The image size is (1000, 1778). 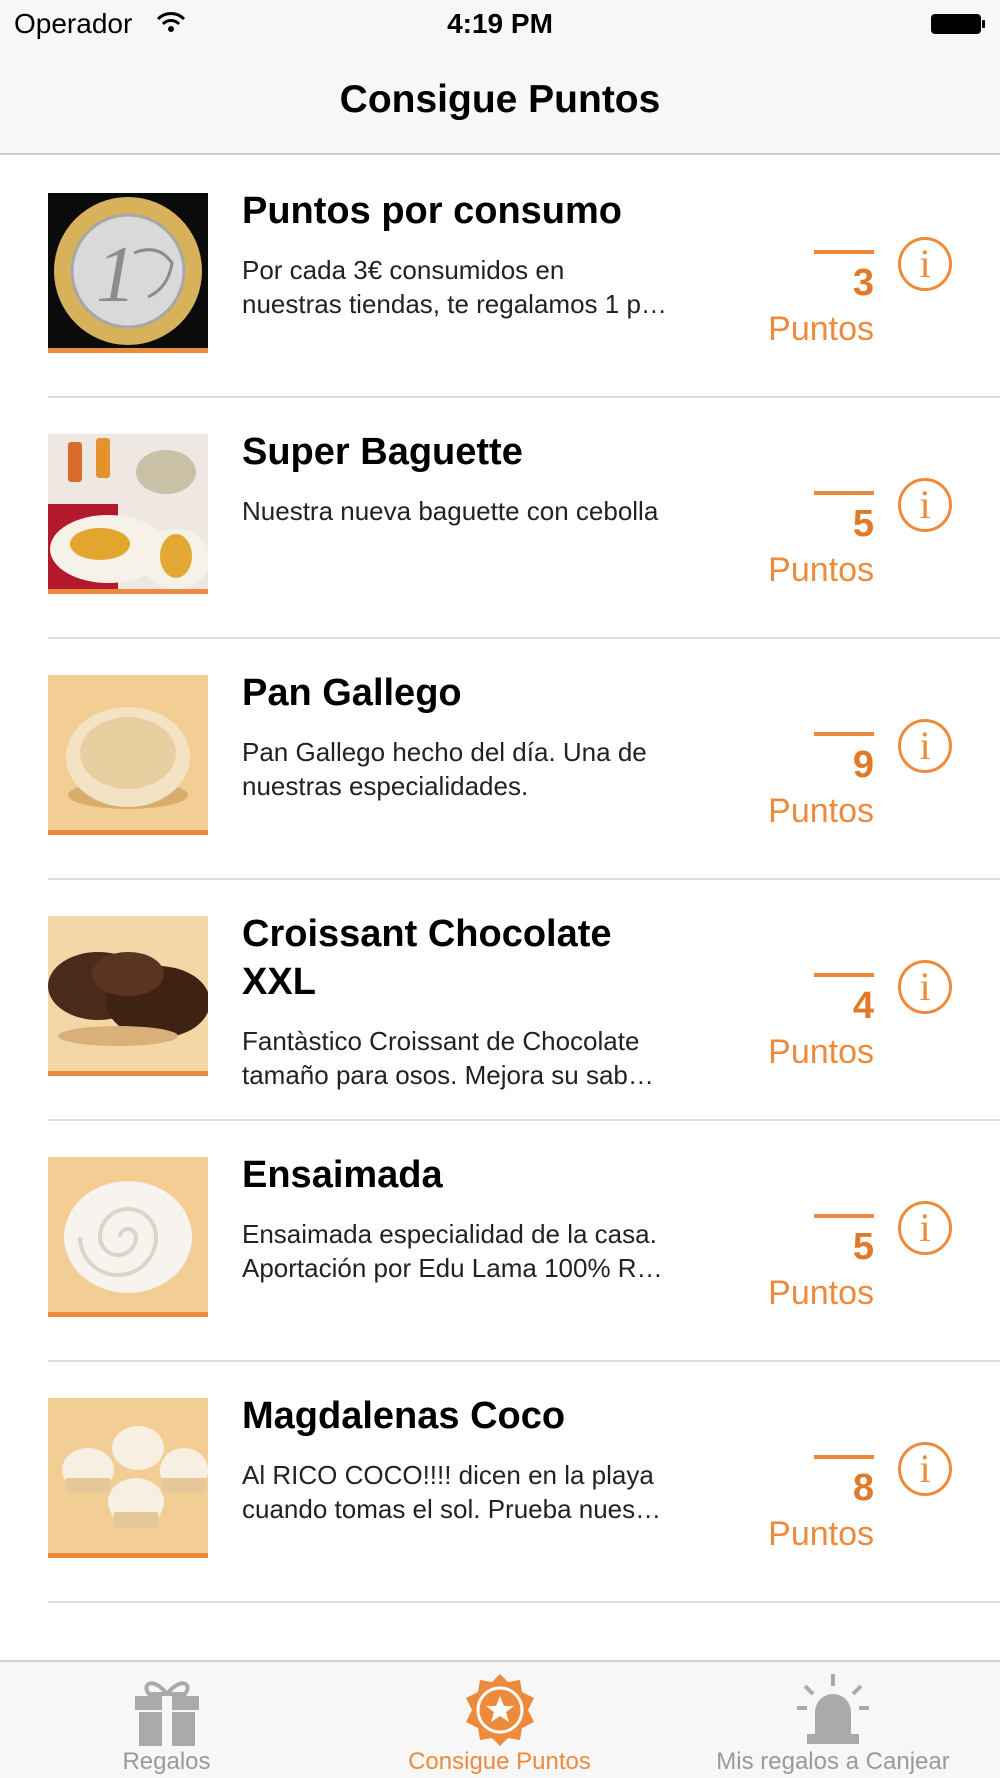 What do you see at coordinates (128, 1478) in the screenshot?
I see `coconut-muffins-image` at bounding box center [128, 1478].